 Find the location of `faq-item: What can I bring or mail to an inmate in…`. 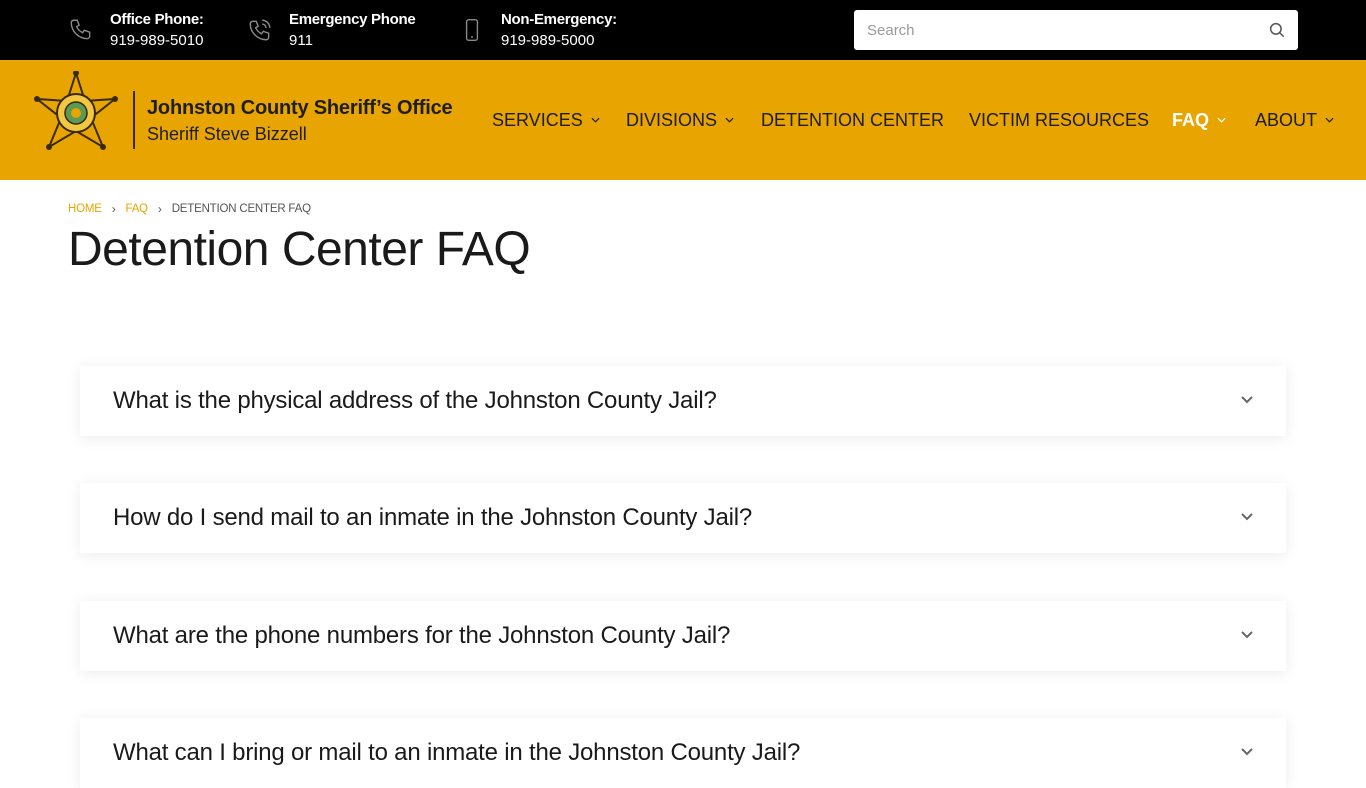

faq-item: What can I bring or mail to an inmate in… is located at coordinates (683, 753).